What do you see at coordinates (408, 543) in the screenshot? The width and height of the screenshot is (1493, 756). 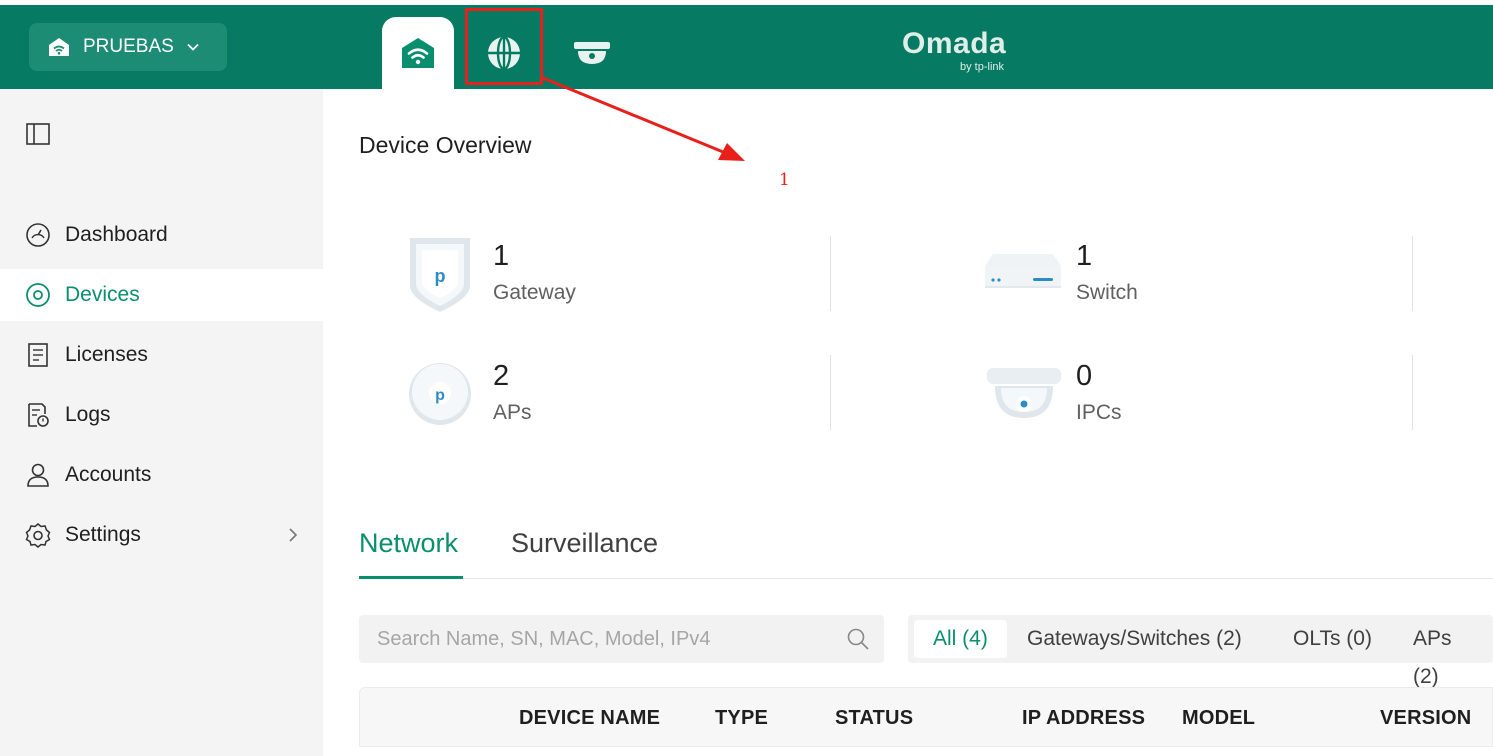 I see `tab-network: Network` at bounding box center [408, 543].